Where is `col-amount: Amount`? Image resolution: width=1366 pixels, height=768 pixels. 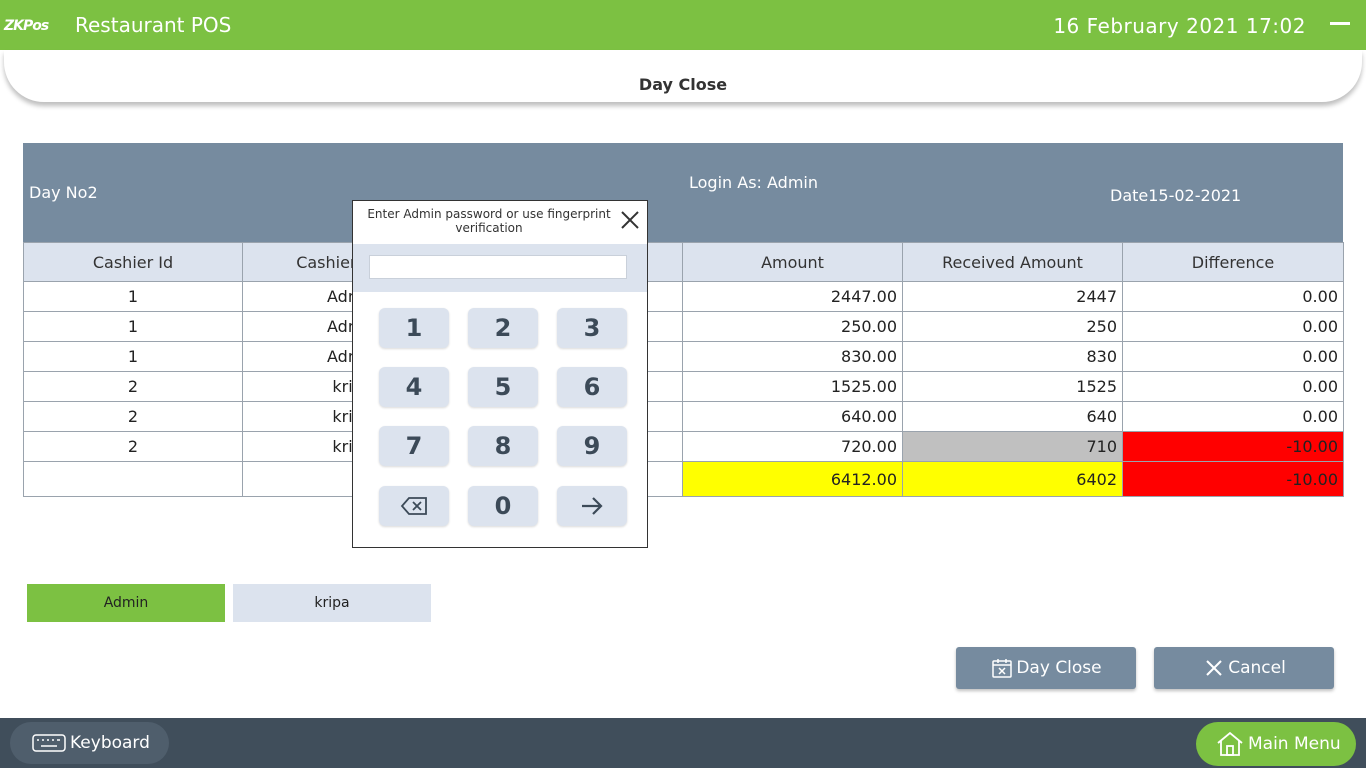
col-amount: Amount is located at coordinates (792, 262).